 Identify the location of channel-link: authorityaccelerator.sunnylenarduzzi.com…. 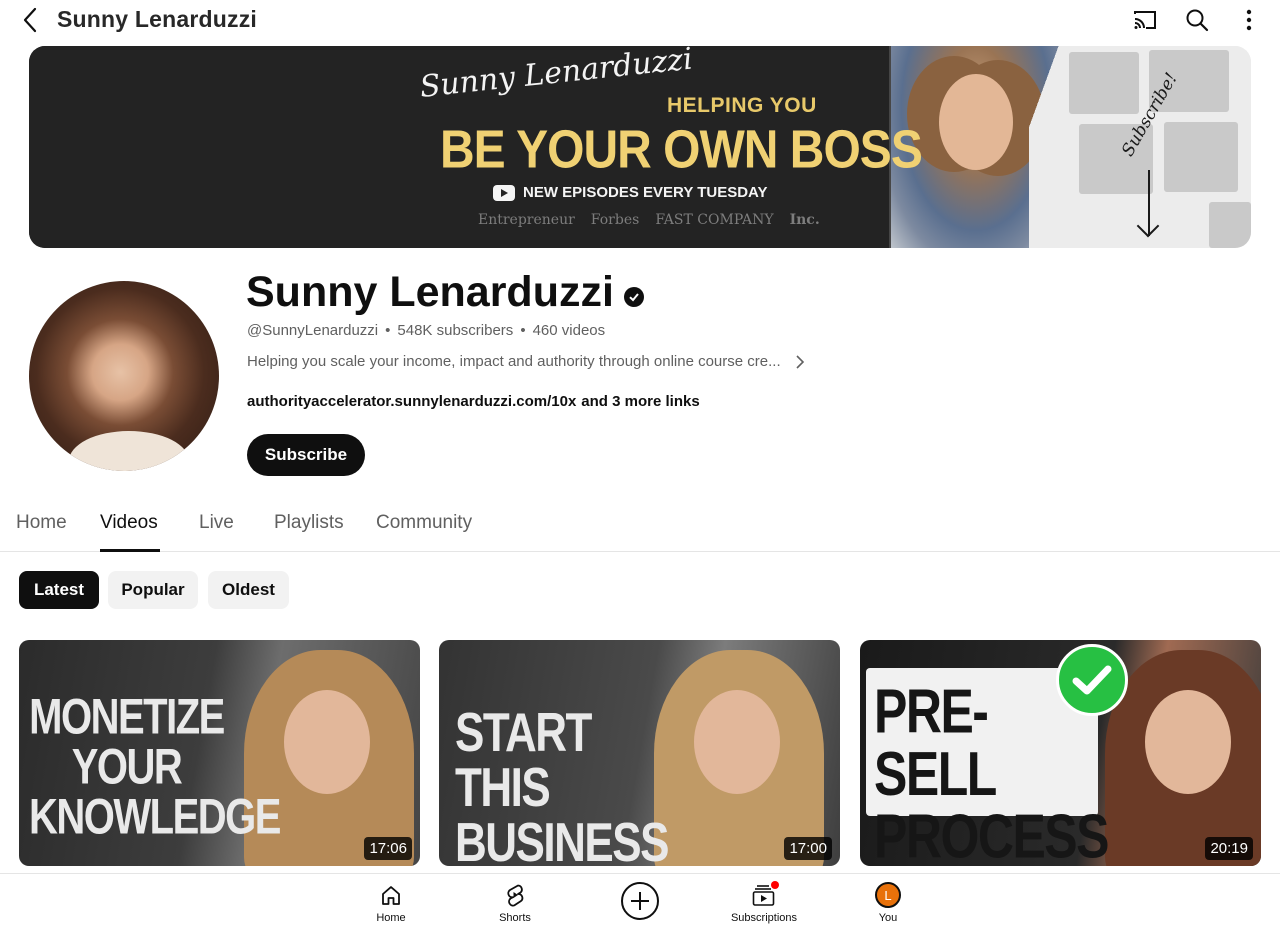
(411, 401).